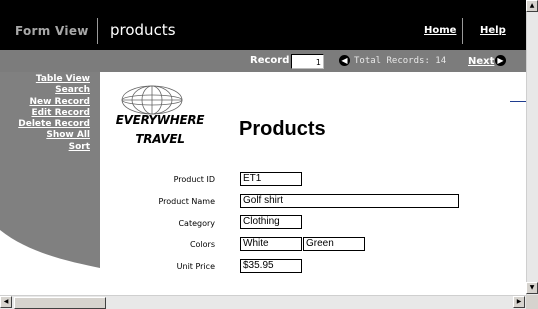 The image size is (538, 309). What do you see at coordinates (440, 30) in the screenshot?
I see `home-link: Home` at bounding box center [440, 30].